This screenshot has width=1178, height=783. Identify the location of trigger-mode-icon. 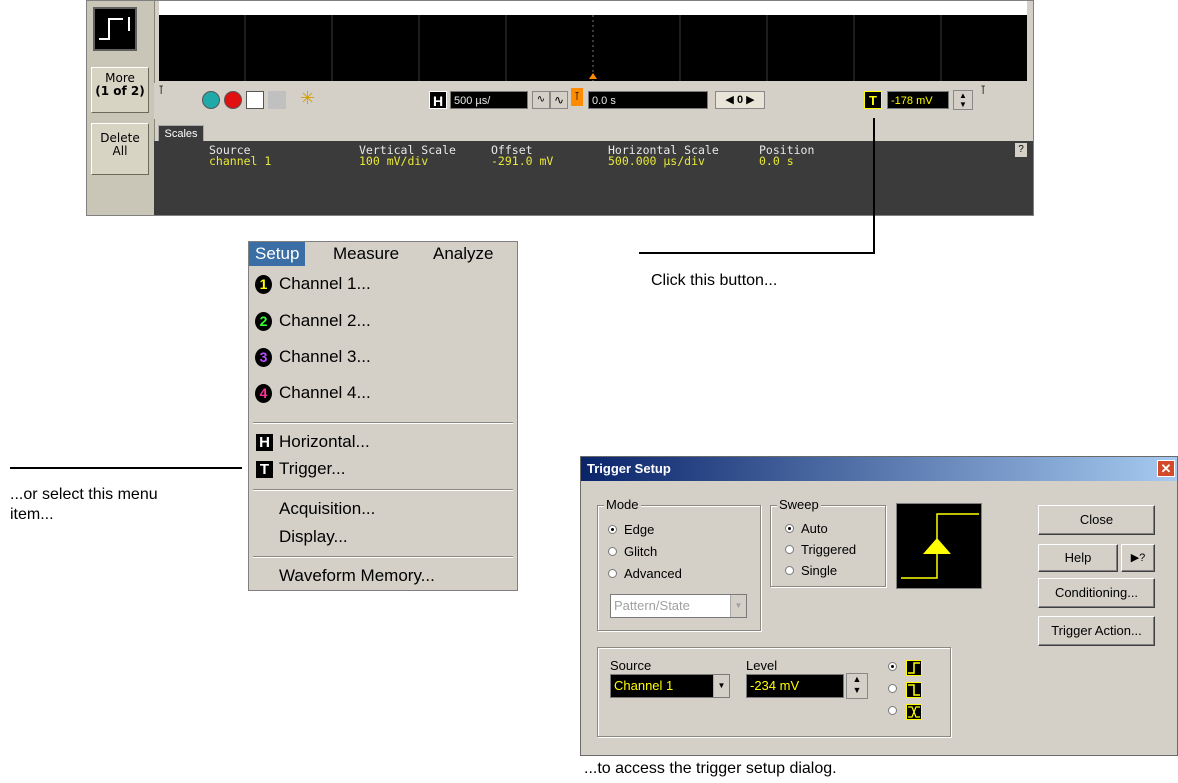
(115, 29).